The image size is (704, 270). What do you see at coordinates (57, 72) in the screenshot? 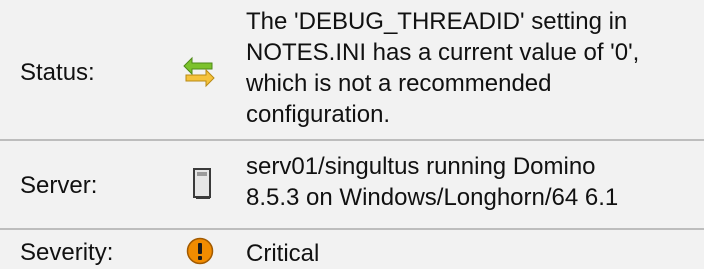
I see `status-label: Status:` at bounding box center [57, 72].